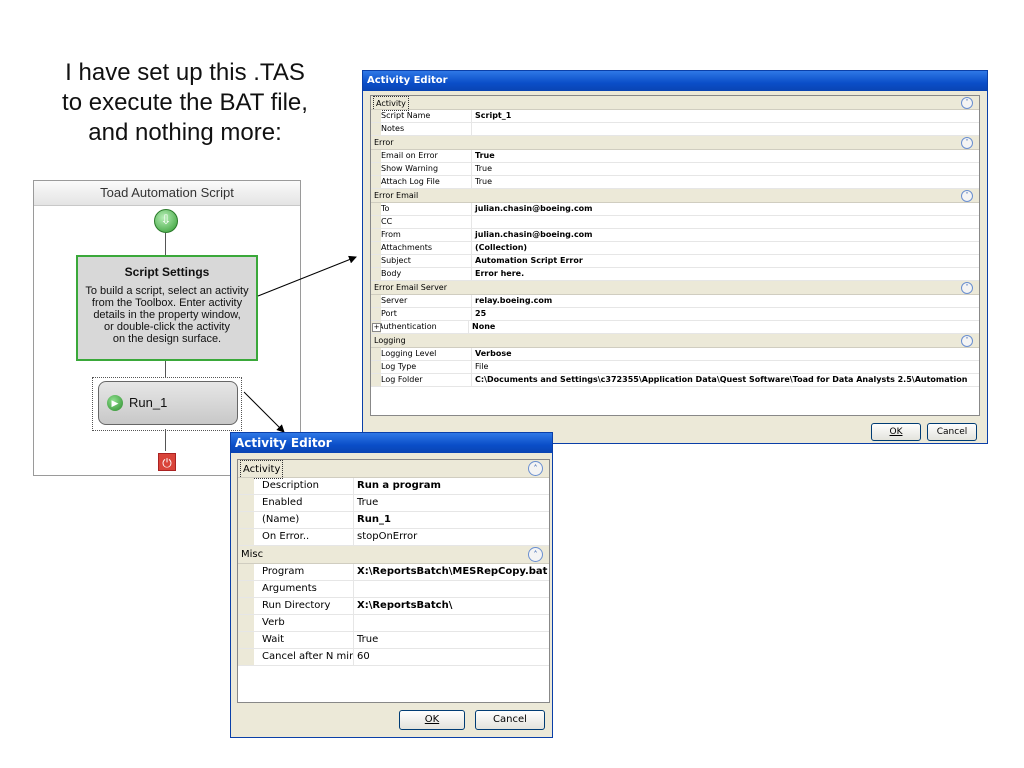  I want to click on property-row-to: To julian.chasin@boeing.com, so click(675, 209).